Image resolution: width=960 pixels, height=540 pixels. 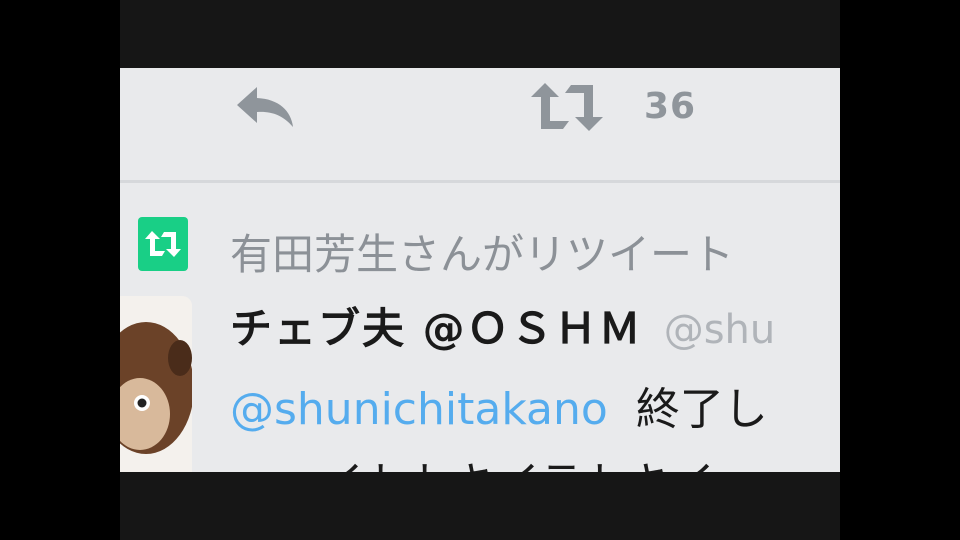 I want to click on tweet-text: @shunichitakano 終了し, so click(x=499, y=405).